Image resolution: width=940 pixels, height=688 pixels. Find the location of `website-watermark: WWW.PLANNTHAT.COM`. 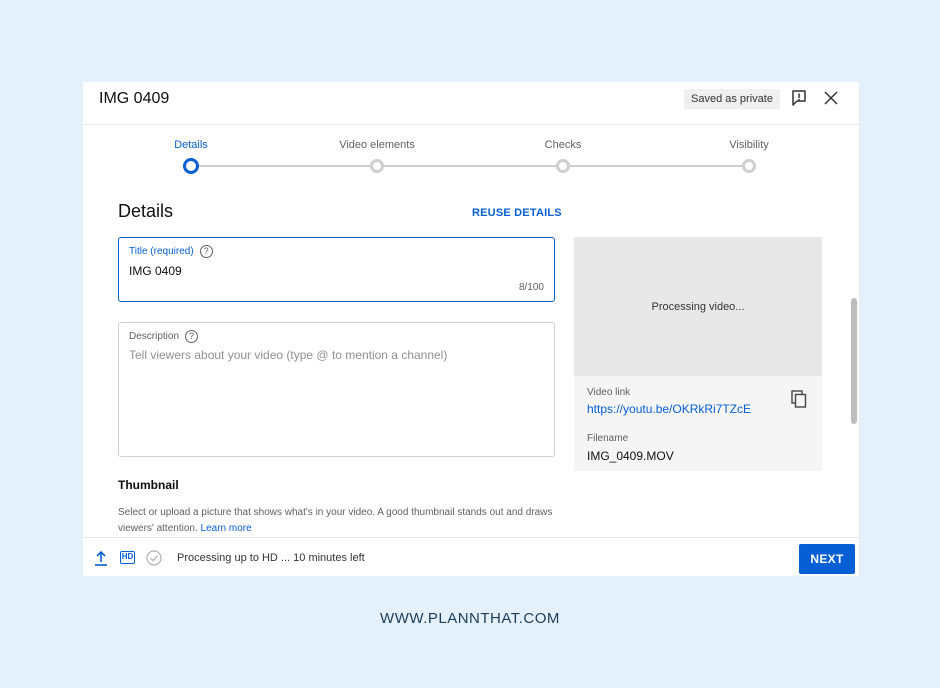

website-watermark: WWW.PLANNTHAT.COM is located at coordinates (470, 618).